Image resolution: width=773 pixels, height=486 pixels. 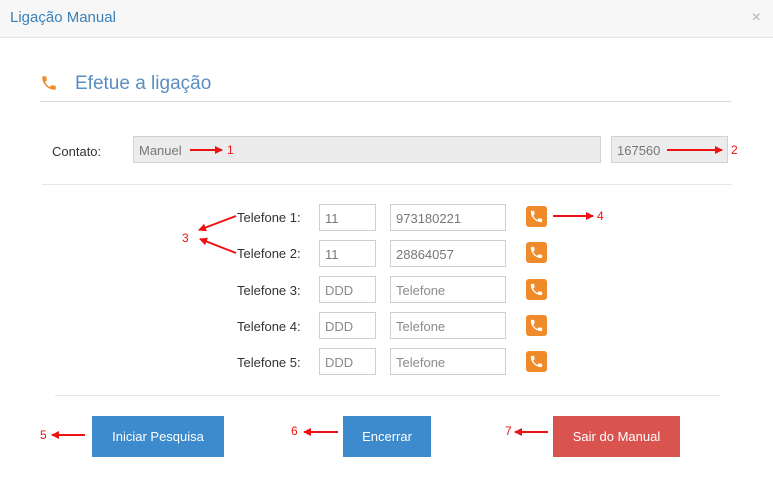 I want to click on contact-code-value: 167560, so click(x=639, y=150).